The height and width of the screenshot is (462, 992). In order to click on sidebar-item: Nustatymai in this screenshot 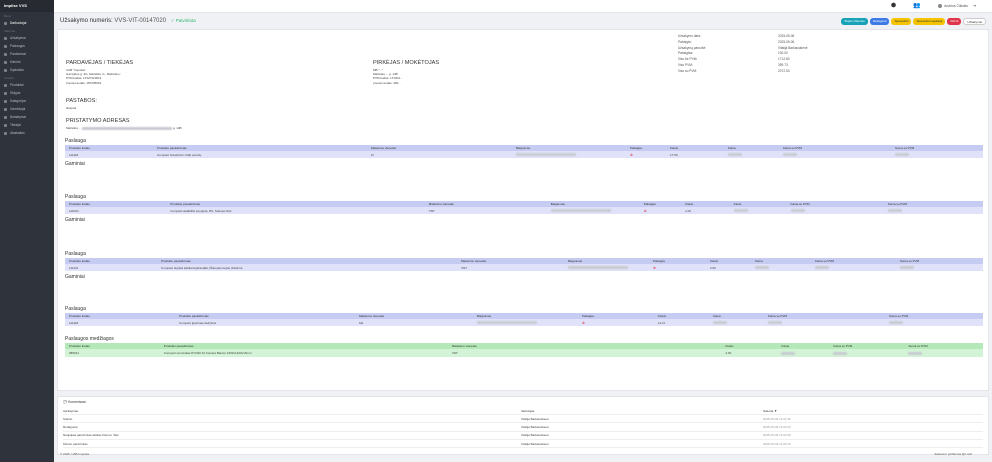, I will do `click(27, 117)`.